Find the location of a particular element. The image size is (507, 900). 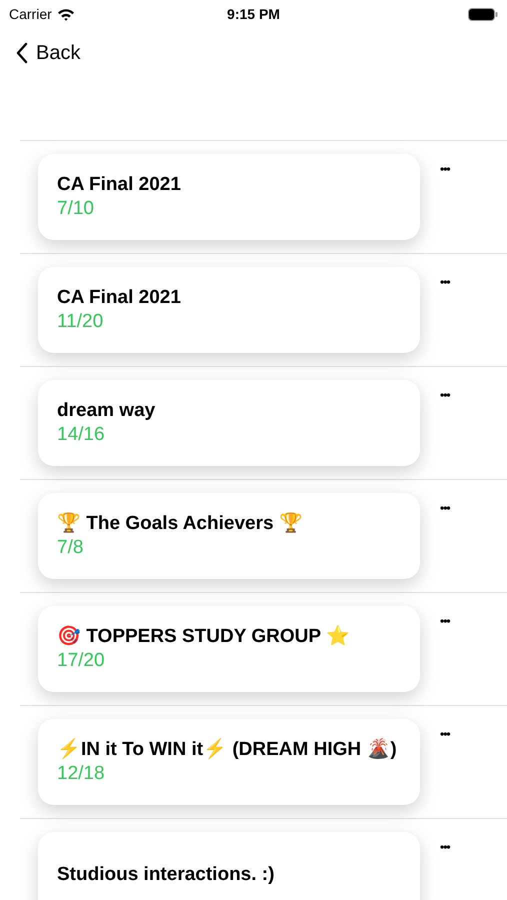

group-card: CA Final 2021 11/20 is located at coordinates (229, 310).